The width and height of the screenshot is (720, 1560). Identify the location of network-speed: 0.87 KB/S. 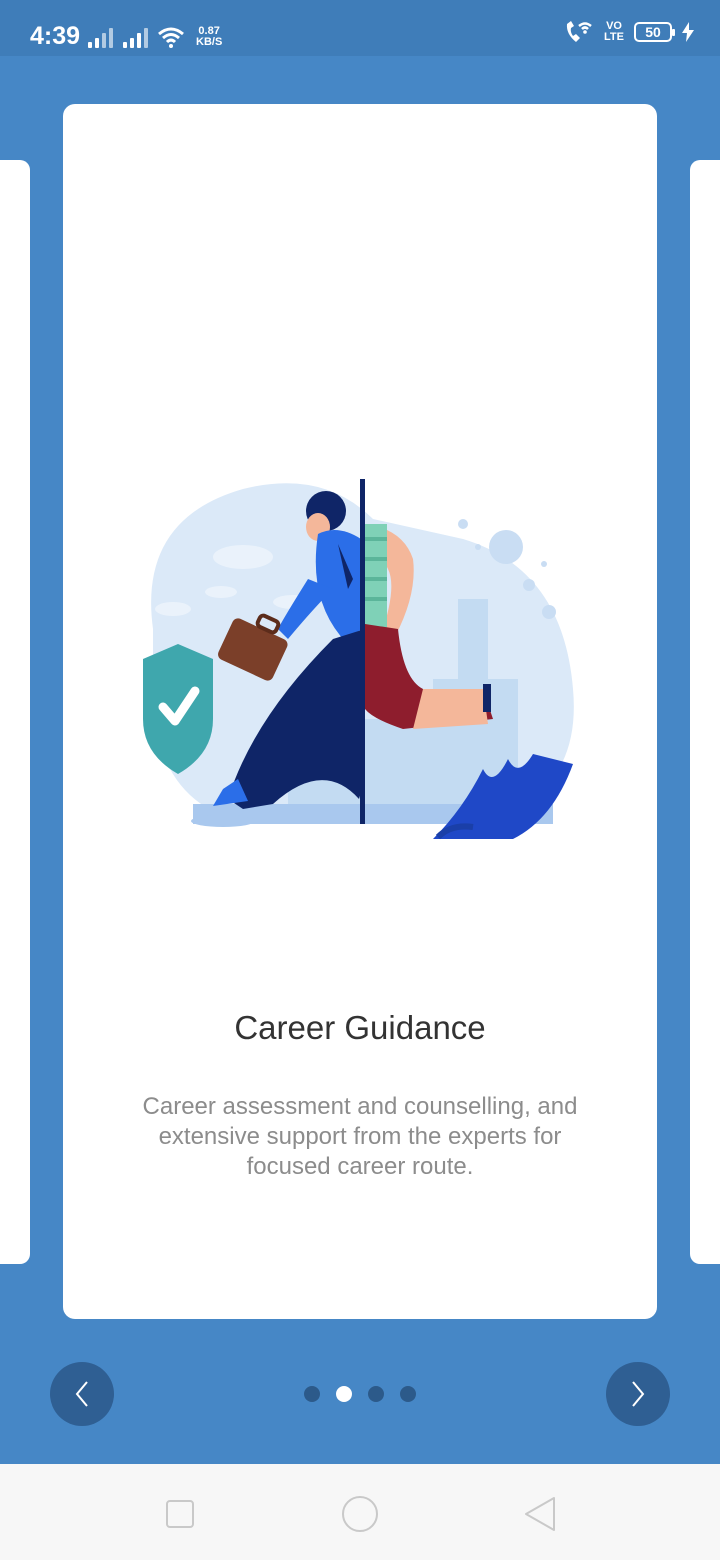
(209, 37).